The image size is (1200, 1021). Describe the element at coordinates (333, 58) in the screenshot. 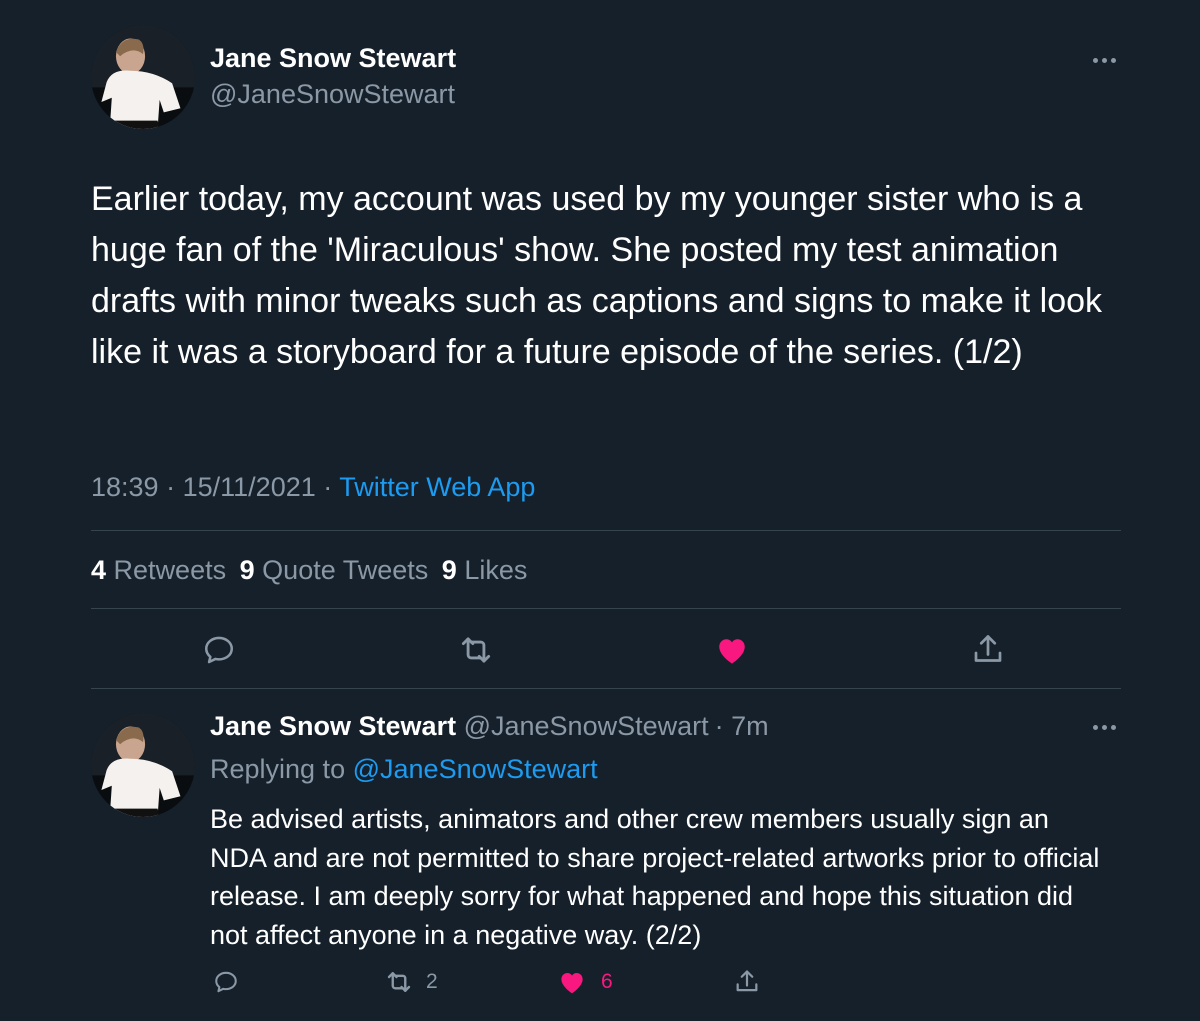

I see `author-name: Jane Snow Stewart` at that location.